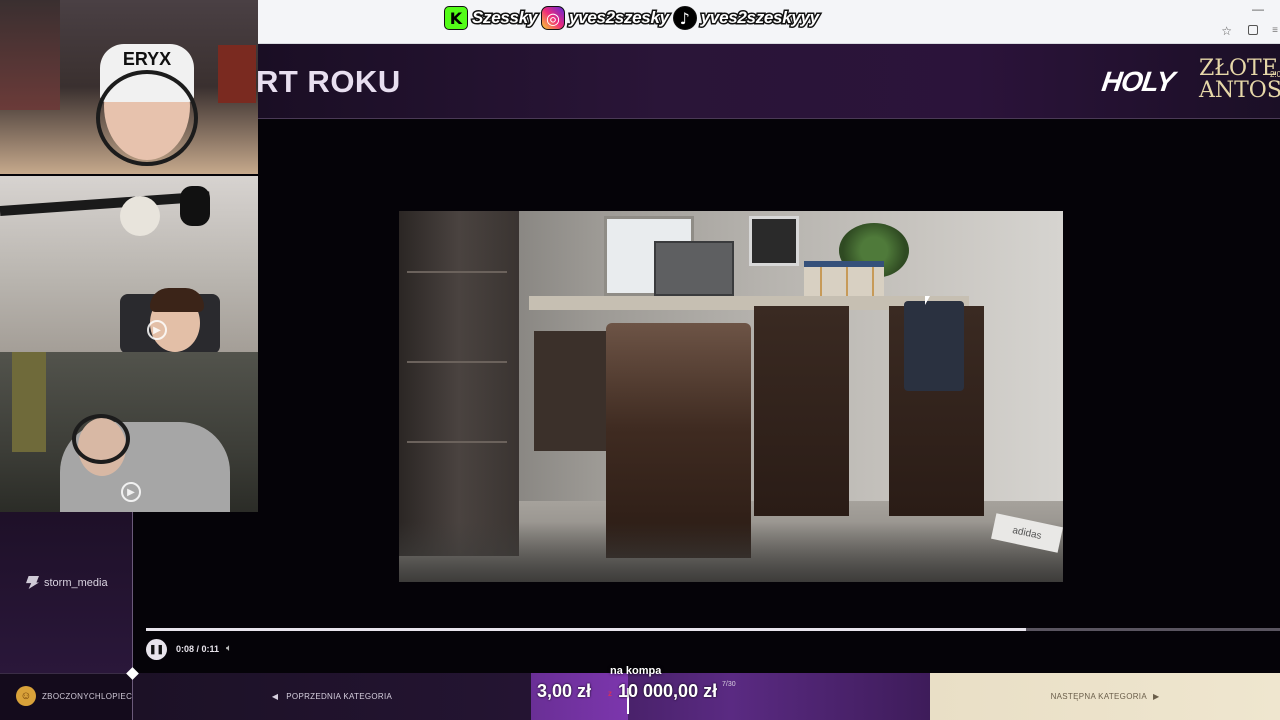 The image size is (1280, 720). I want to click on poster, so click(237, 74).